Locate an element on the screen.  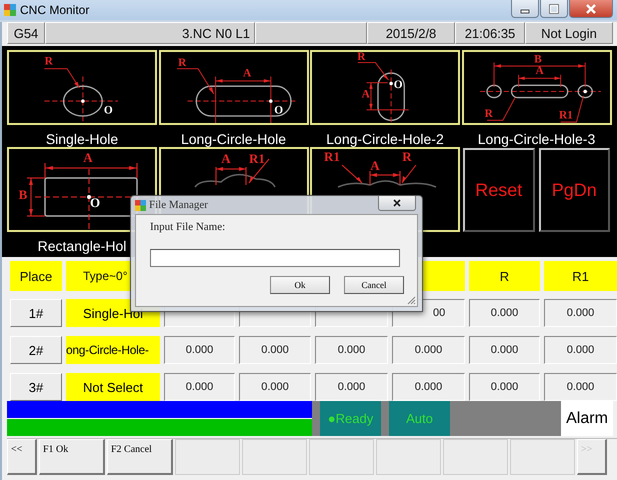
file-name-field is located at coordinates (275, 258).